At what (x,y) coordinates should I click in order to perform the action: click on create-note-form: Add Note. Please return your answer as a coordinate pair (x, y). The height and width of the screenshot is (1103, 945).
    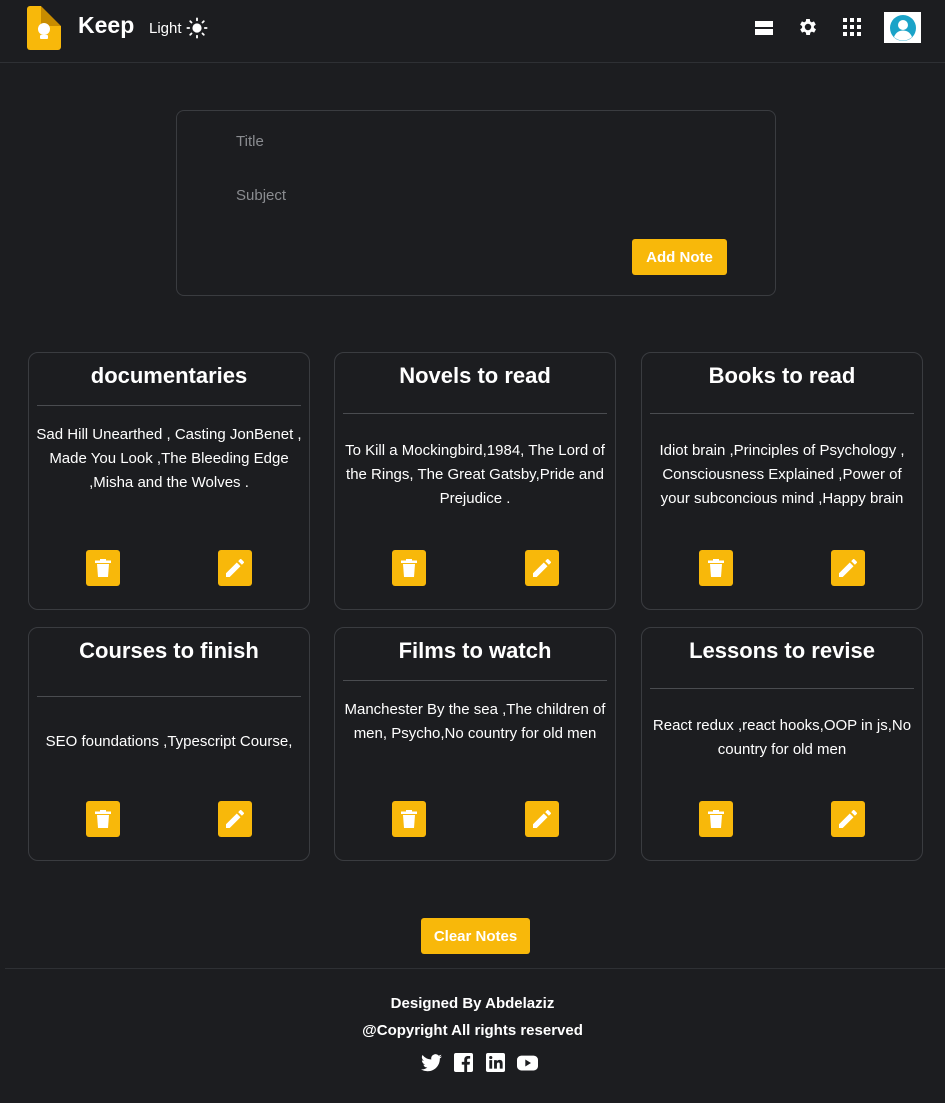
    Looking at the image, I should click on (476, 203).